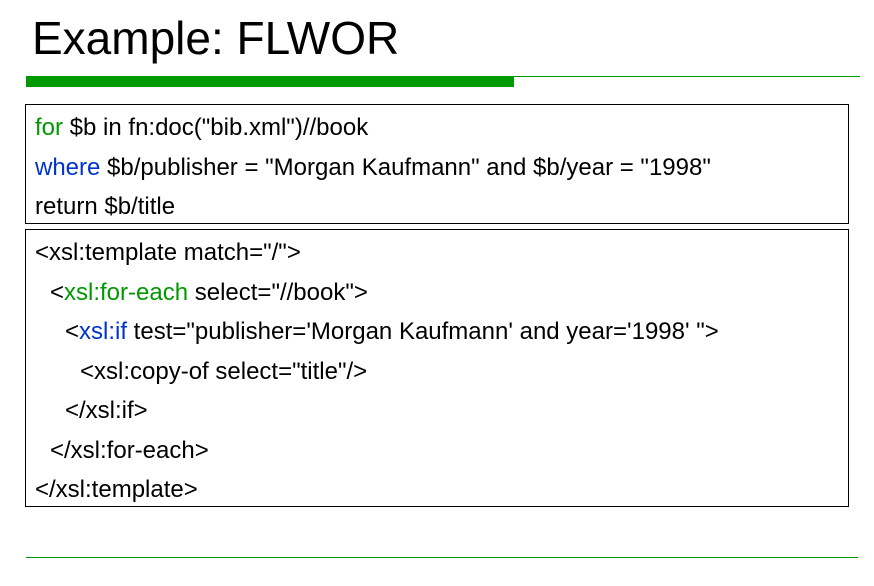 This screenshot has height=586, width=874. What do you see at coordinates (168, 252) in the screenshot?
I see `xsl-line-template-open: <xsl:template match="/">` at bounding box center [168, 252].